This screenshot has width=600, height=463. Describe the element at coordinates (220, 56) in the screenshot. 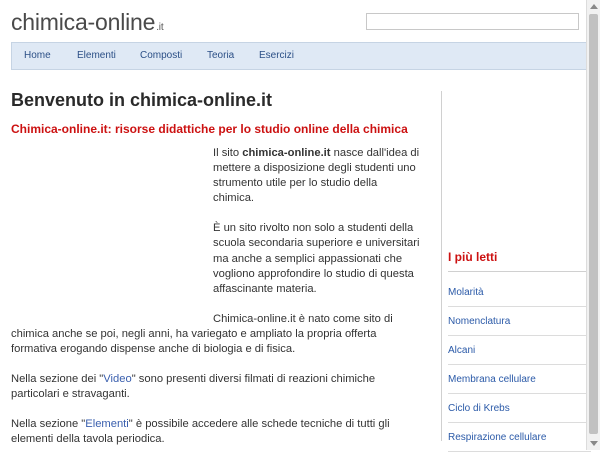

I see `nav-item-teoria: Teoria` at that location.